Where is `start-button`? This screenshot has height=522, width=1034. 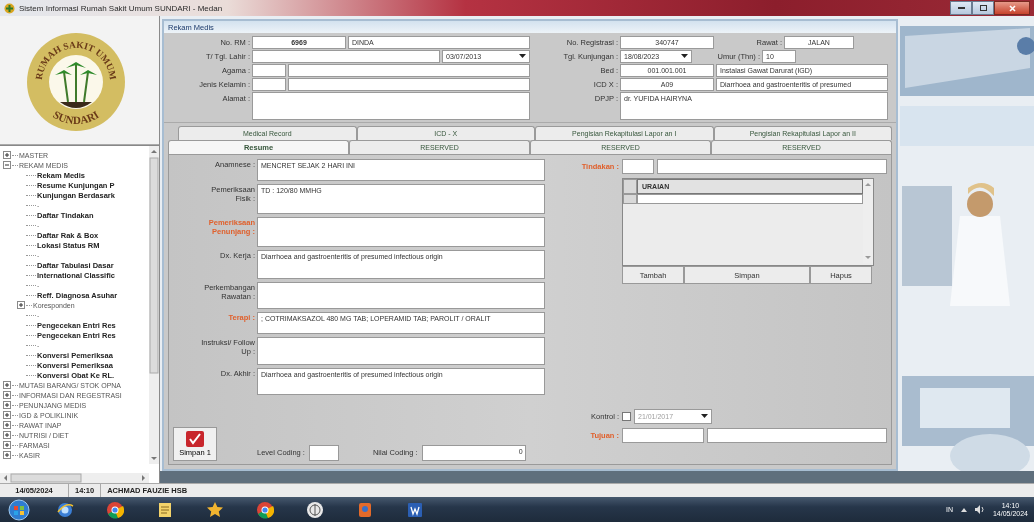 start-button is located at coordinates (19, 509).